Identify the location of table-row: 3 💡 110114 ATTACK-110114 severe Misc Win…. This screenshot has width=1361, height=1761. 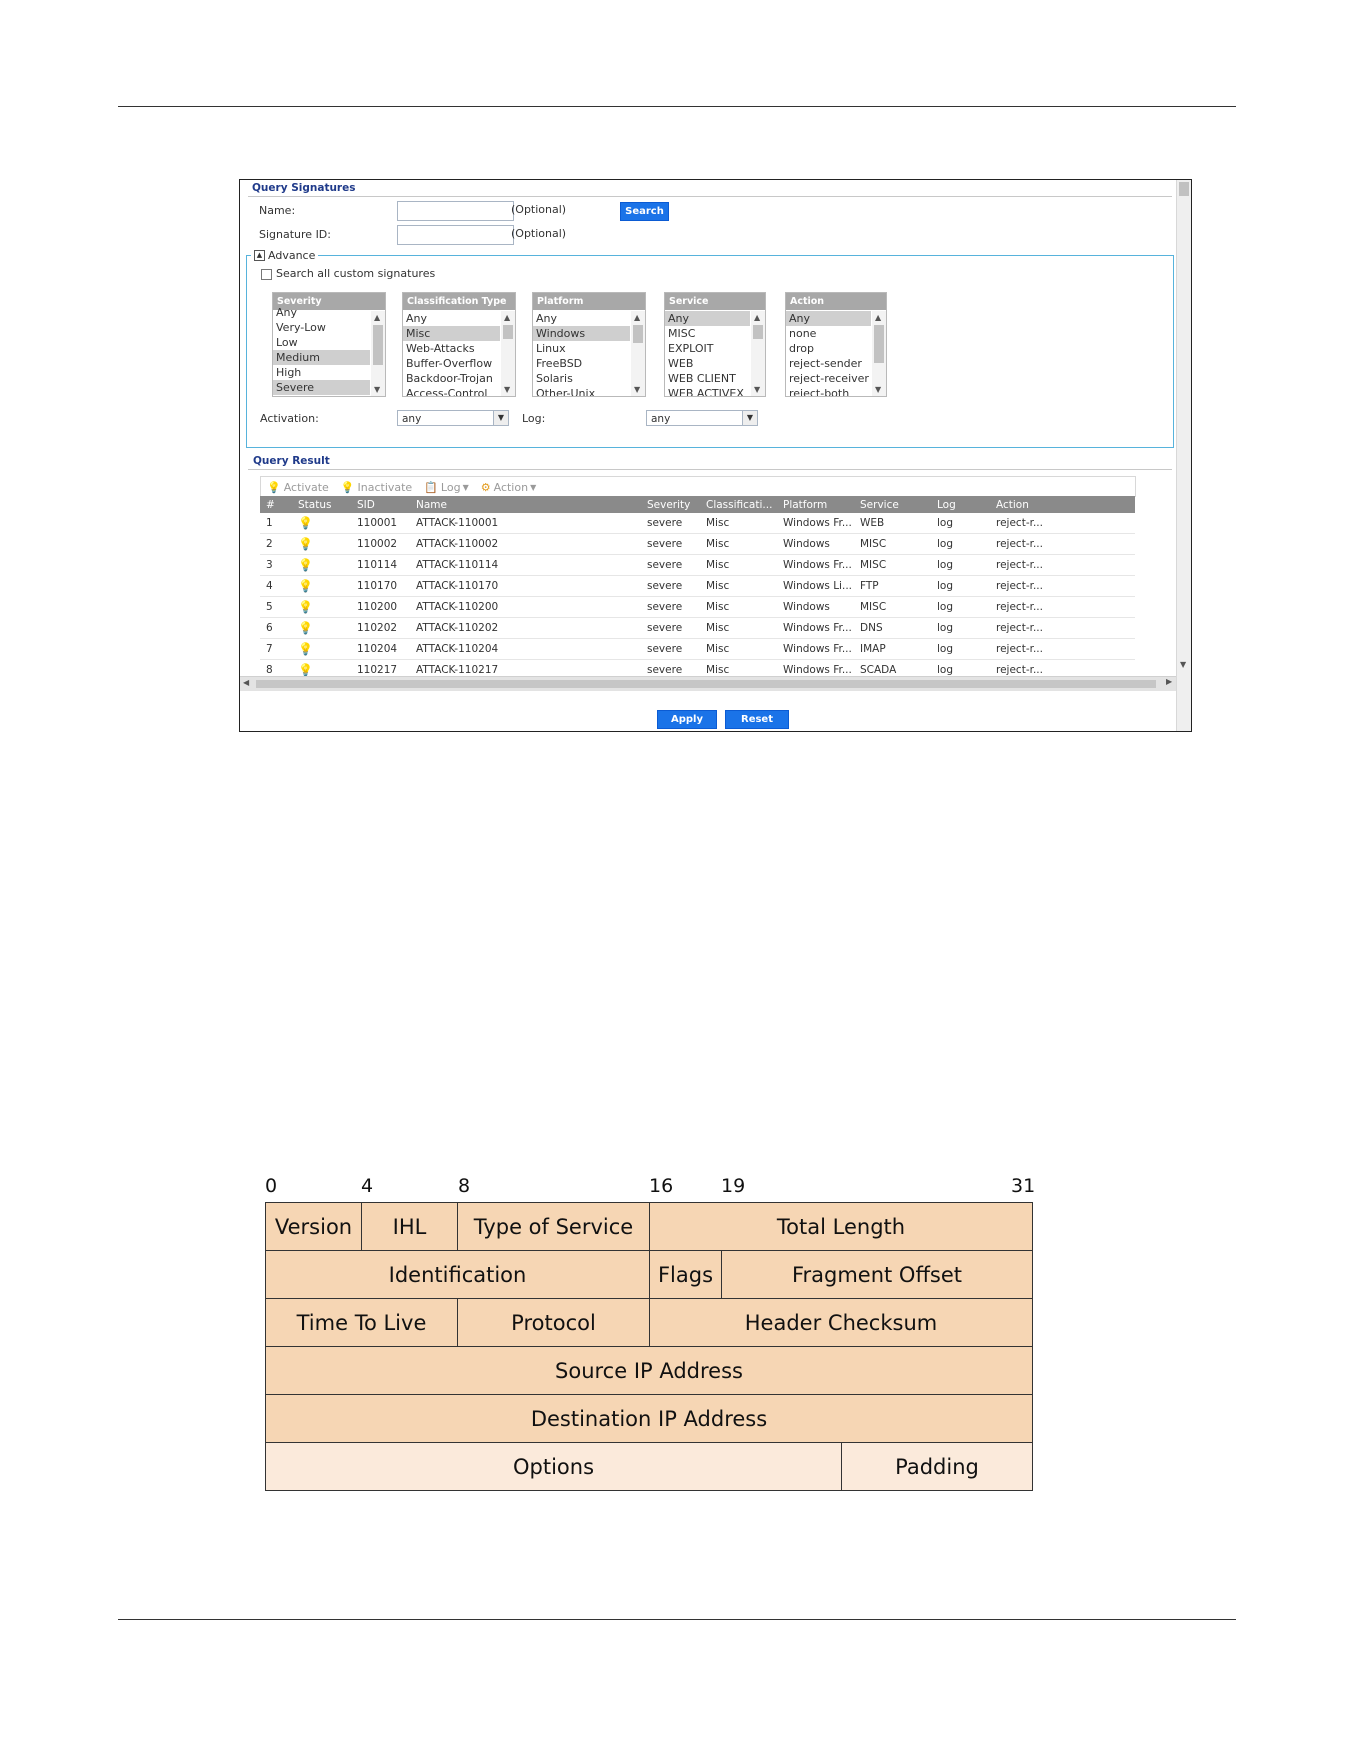
(697, 565).